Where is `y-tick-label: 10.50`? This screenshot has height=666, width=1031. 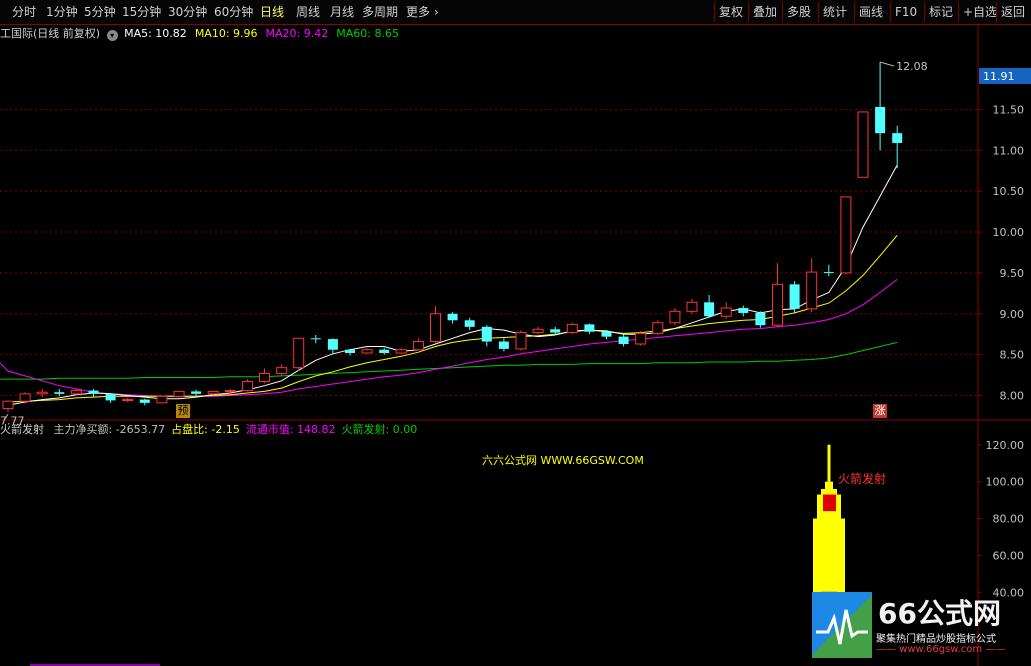
y-tick-label: 10.50 is located at coordinates (1009, 191).